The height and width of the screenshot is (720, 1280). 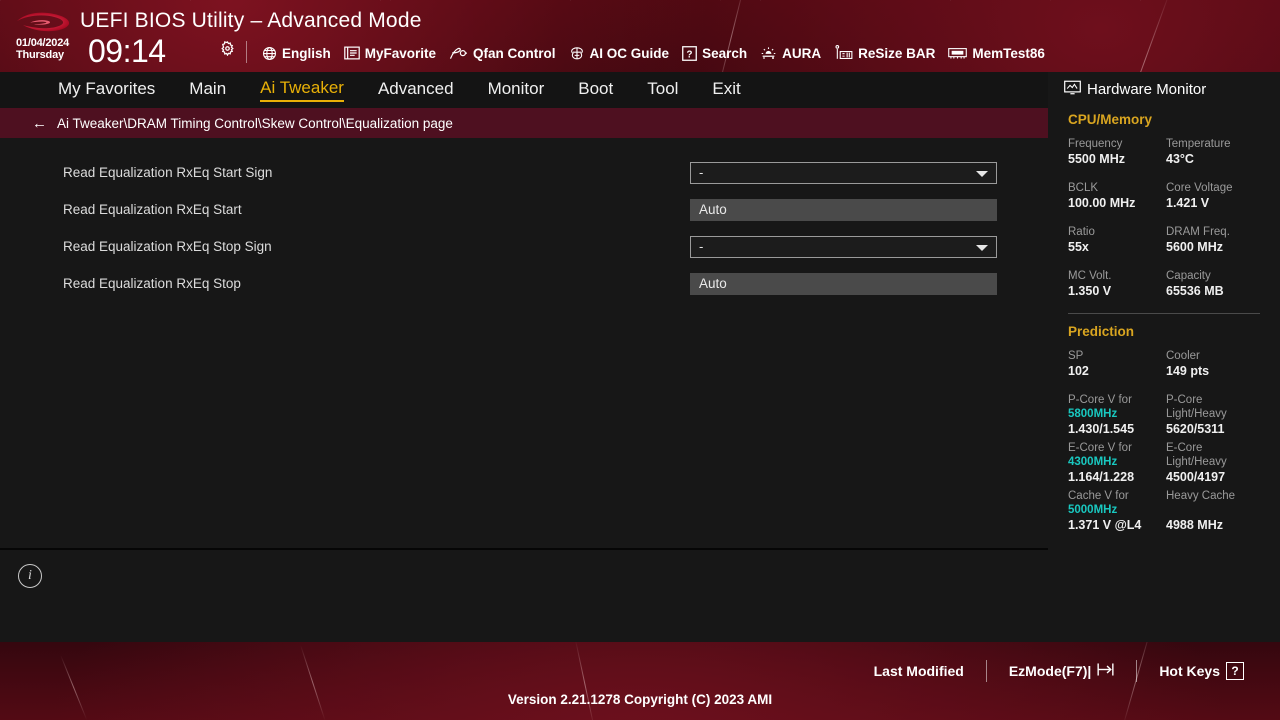 What do you see at coordinates (1102, 203) in the screenshot?
I see `hw-value: 100.00 MHz` at bounding box center [1102, 203].